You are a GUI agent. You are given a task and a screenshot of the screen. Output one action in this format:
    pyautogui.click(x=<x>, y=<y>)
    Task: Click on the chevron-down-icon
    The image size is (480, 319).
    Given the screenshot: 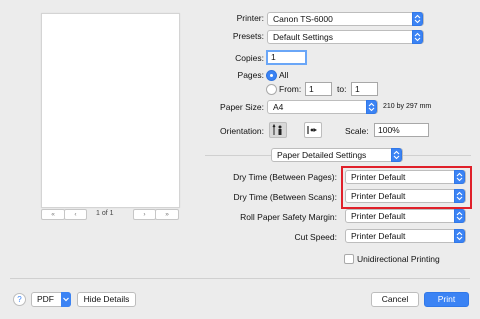 What is the action you would take?
    pyautogui.click(x=66, y=299)
    